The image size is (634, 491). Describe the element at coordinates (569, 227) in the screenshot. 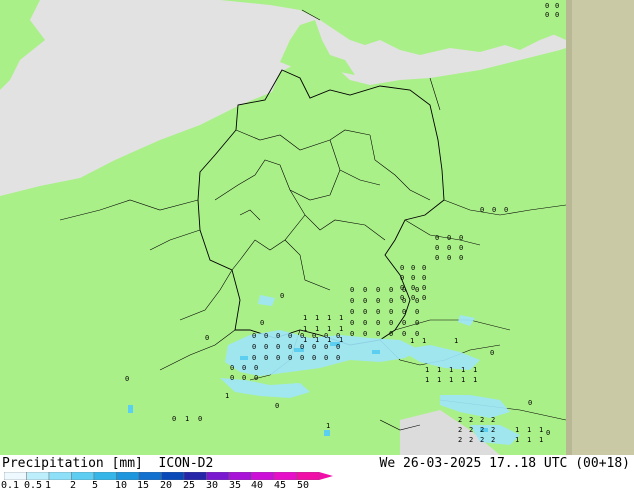

I see `domain-edge-shadow` at that location.